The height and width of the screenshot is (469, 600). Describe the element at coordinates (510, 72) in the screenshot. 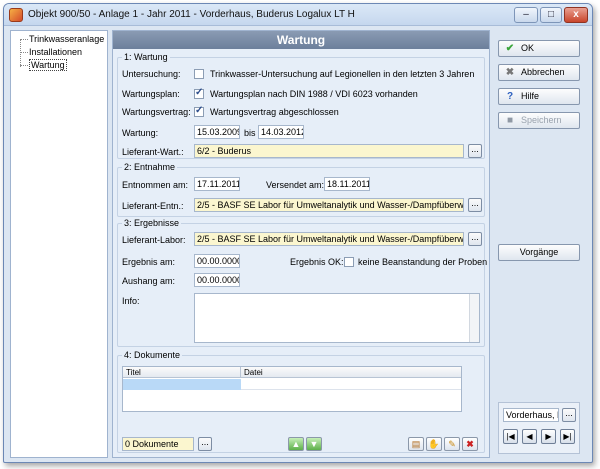

I see `cancel-icon: ✖` at that location.